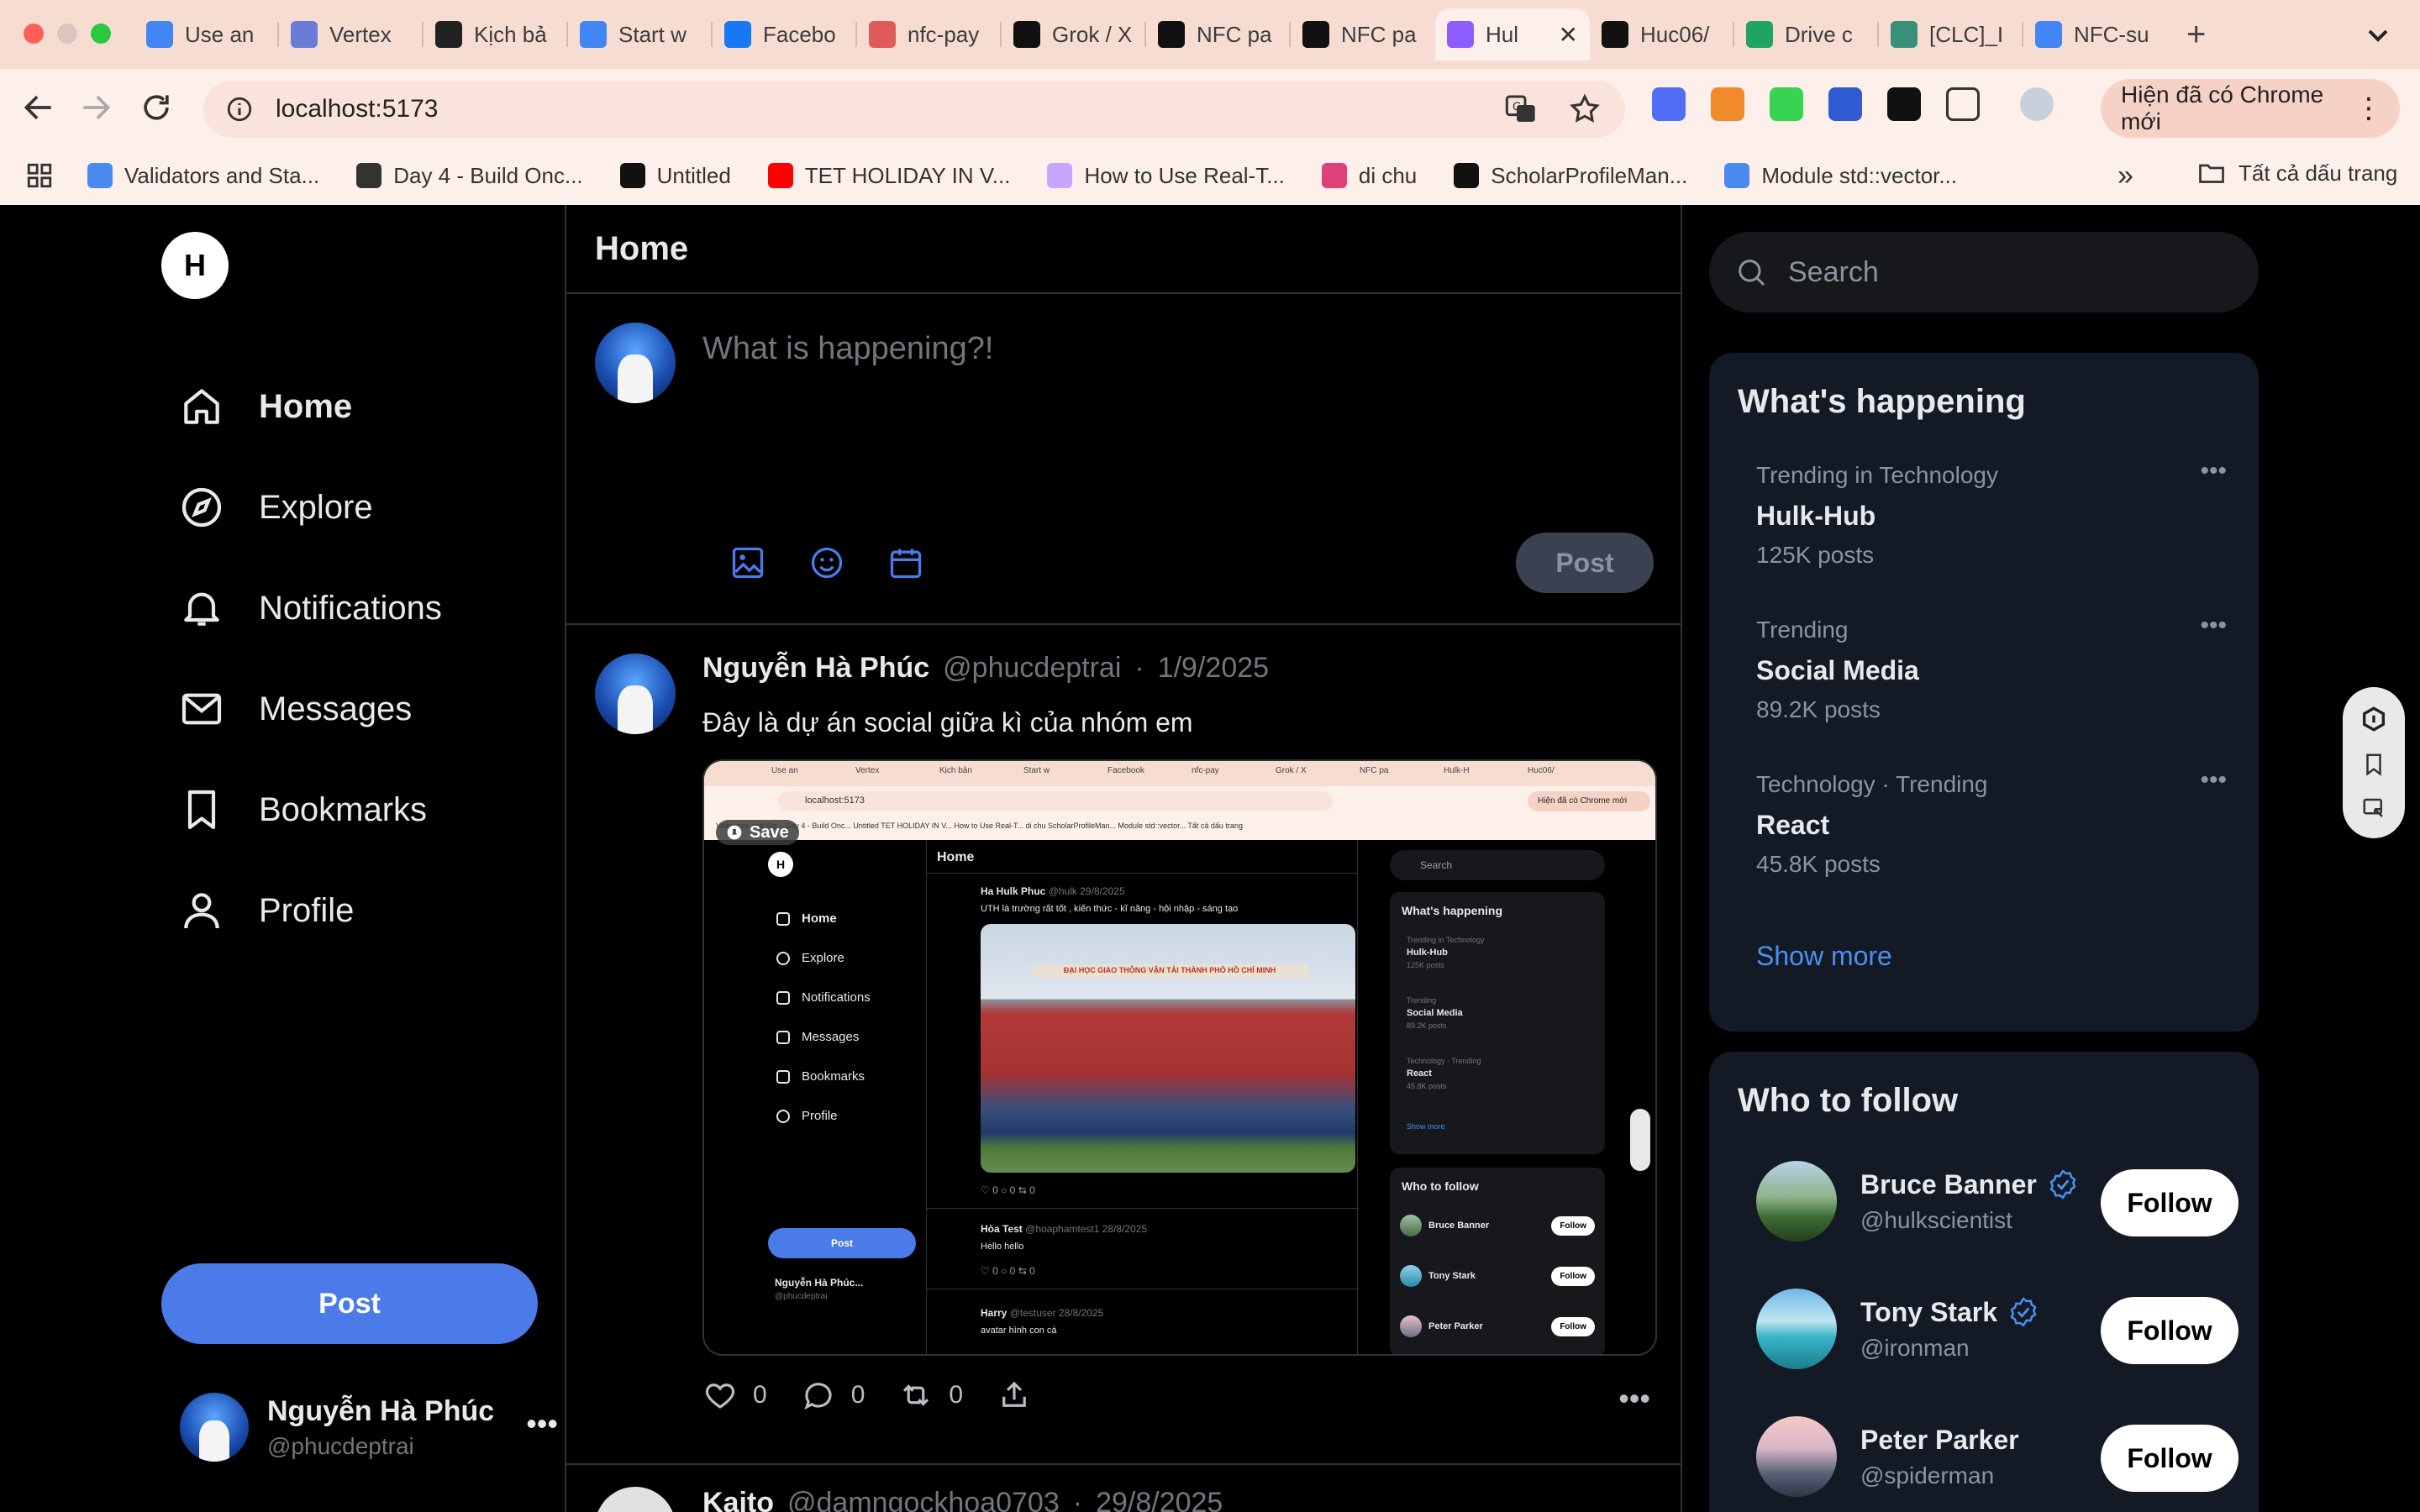 This screenshot has width=2420, height=1512. Describe the element at coordinates (2250, 108) in the screenshot. I see `chrome-update-button: Hiện đã có Chrome mới ⋮` at that location.